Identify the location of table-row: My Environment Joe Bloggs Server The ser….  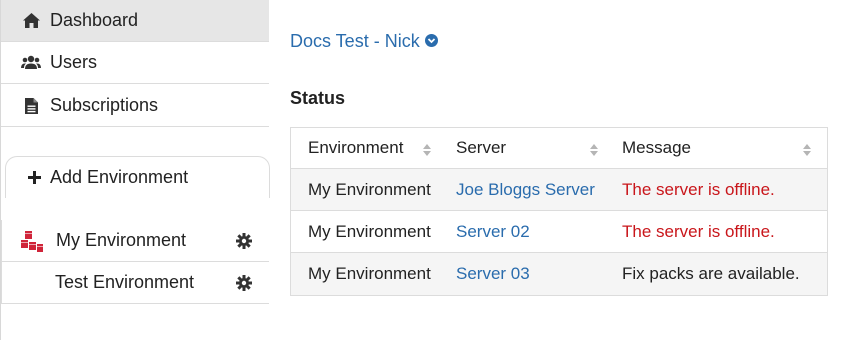
(559, 190).